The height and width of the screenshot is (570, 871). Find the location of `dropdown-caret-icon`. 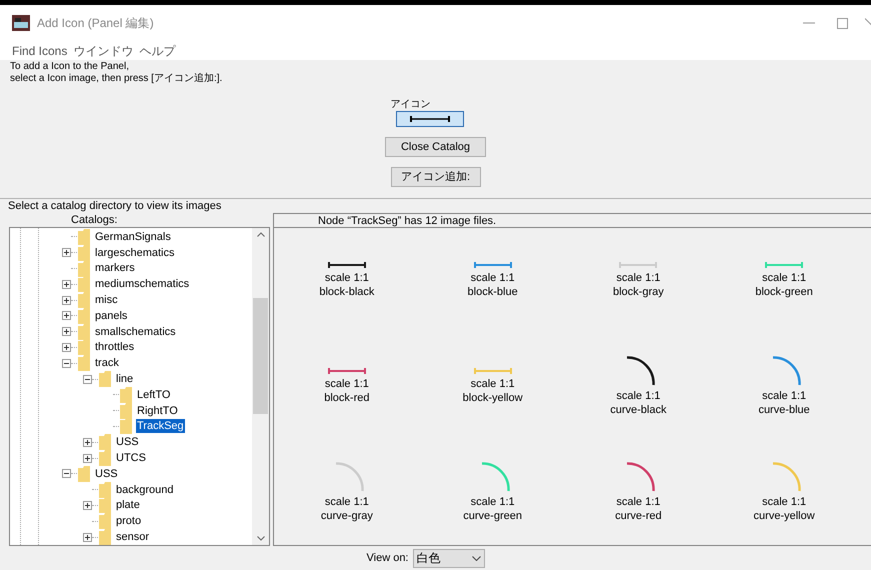

dropdown-caret-icon is located at coordinates (476, 558).